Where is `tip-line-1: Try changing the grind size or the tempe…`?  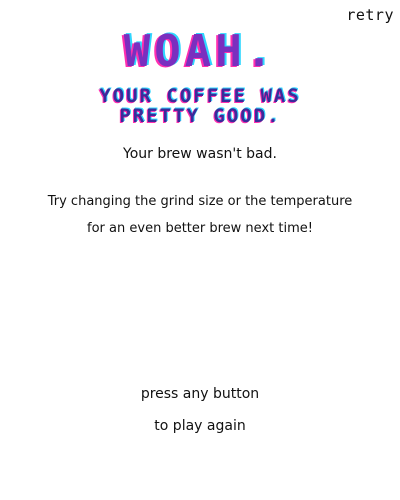
tip-line-1: Try changing the grind size or the tempe… is located at coordinates (200, 201).